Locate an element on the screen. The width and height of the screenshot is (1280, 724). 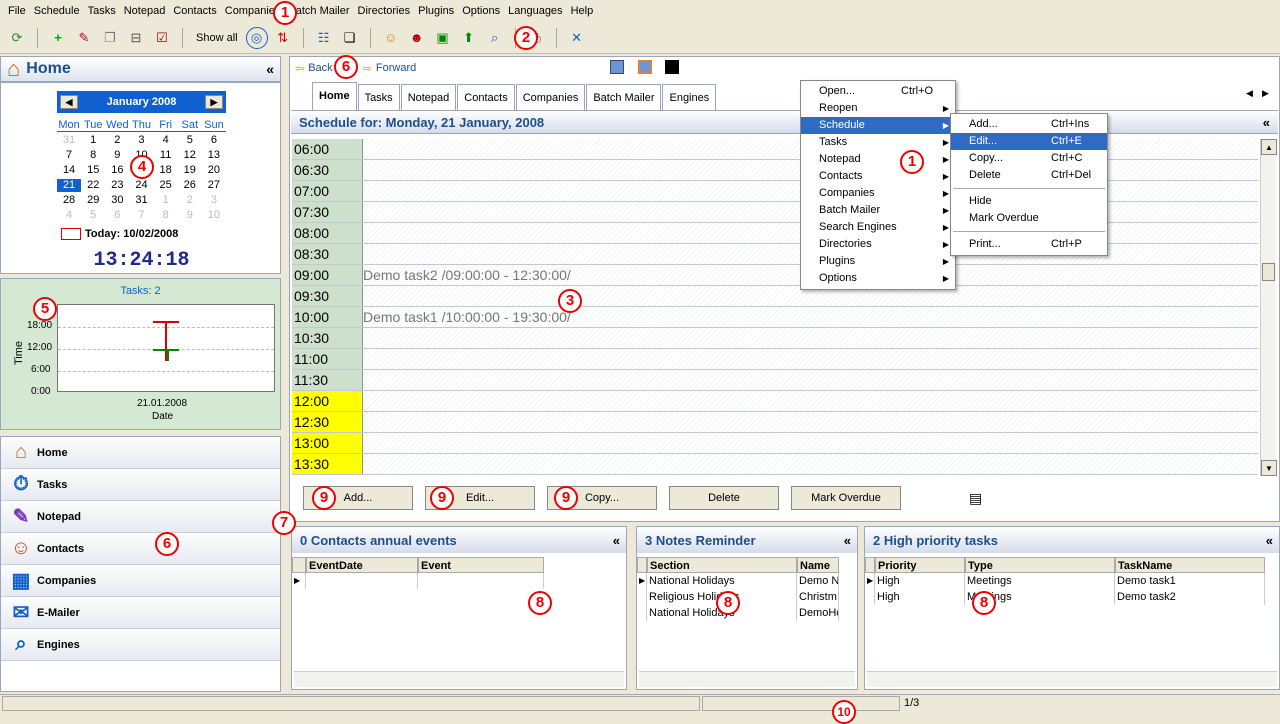
calendar-day: 24 is located at coordinates (141, 185).